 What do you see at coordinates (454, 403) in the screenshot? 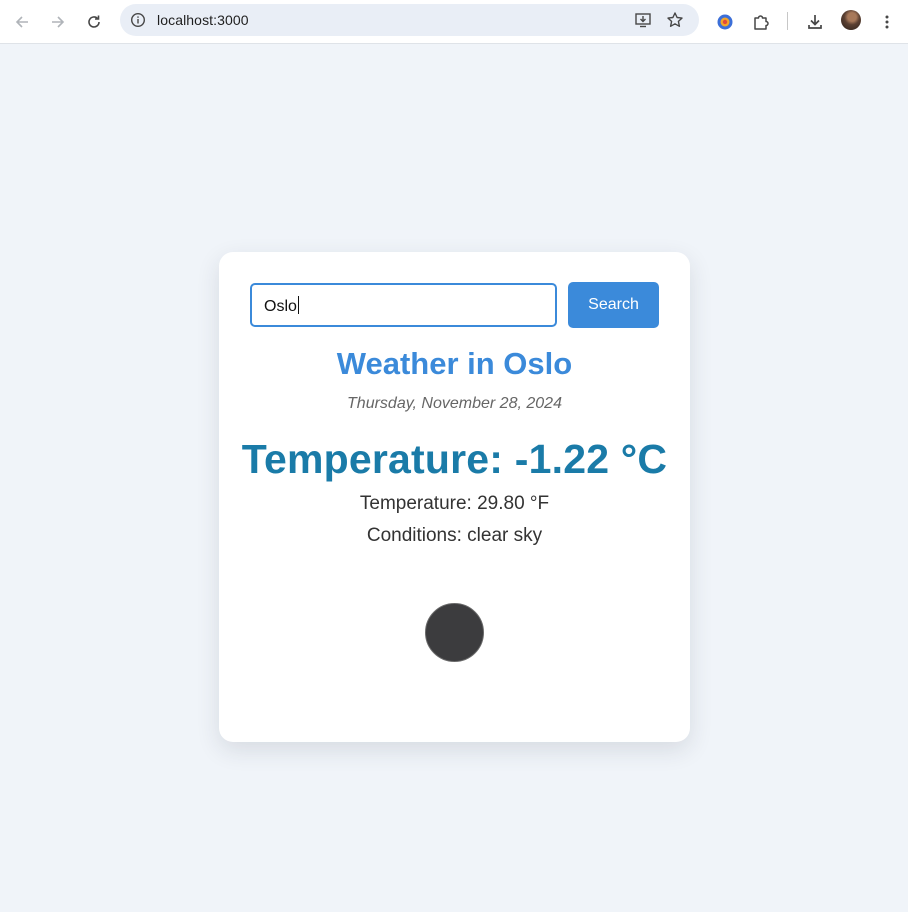
I see `weather-date: Thursday, November 28, 2024` at bounding box center [454, 403].